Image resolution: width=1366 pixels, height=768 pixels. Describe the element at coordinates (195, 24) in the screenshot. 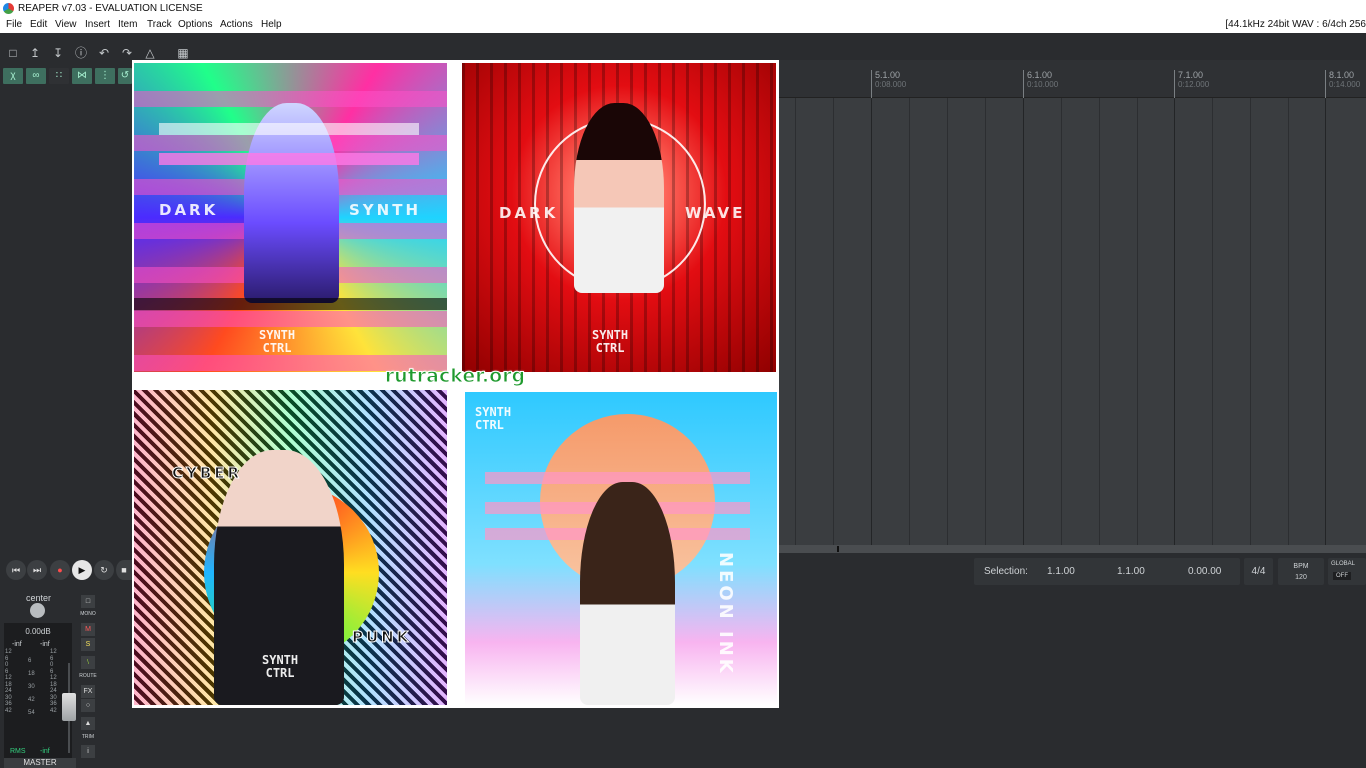

I see `menu-options: Options` at that location.